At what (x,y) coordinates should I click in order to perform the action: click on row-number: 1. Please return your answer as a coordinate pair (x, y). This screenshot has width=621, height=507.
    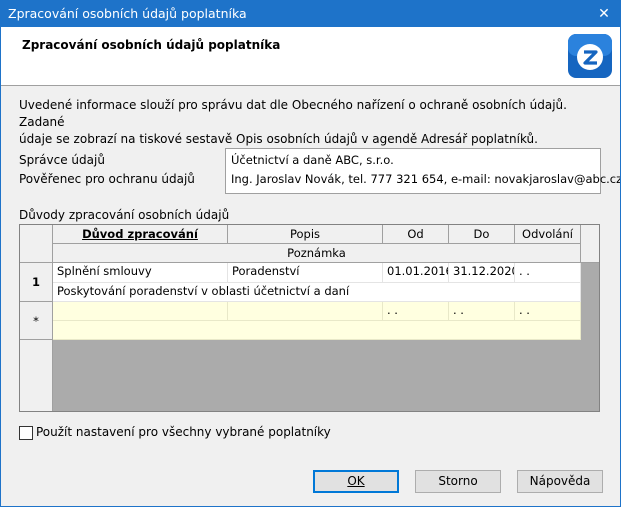
    Looking at the image, I should click on (36, 282).